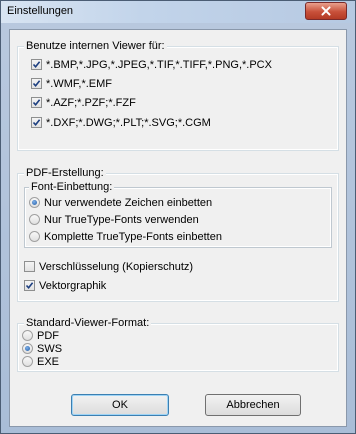  Describe the element at coordinates (128, 203) in the screenshot. I see `radio-label: Nur verwendete Zeichen einbetten` at that location.